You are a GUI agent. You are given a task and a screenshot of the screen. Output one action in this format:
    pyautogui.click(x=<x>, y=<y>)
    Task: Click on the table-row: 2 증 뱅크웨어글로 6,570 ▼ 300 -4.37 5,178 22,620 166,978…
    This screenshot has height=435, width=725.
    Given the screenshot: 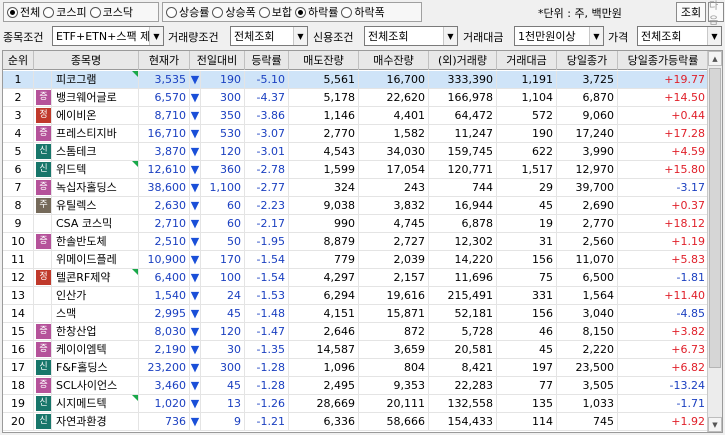 What is the action you would take?
    pyautogui.click(x=355, y=98)
    